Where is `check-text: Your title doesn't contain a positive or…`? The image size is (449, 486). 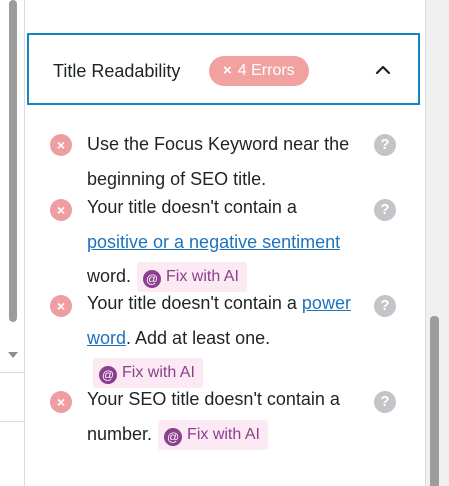 check-text: Your title doesn't contain a positive or… is located at coordinates (222, 242).